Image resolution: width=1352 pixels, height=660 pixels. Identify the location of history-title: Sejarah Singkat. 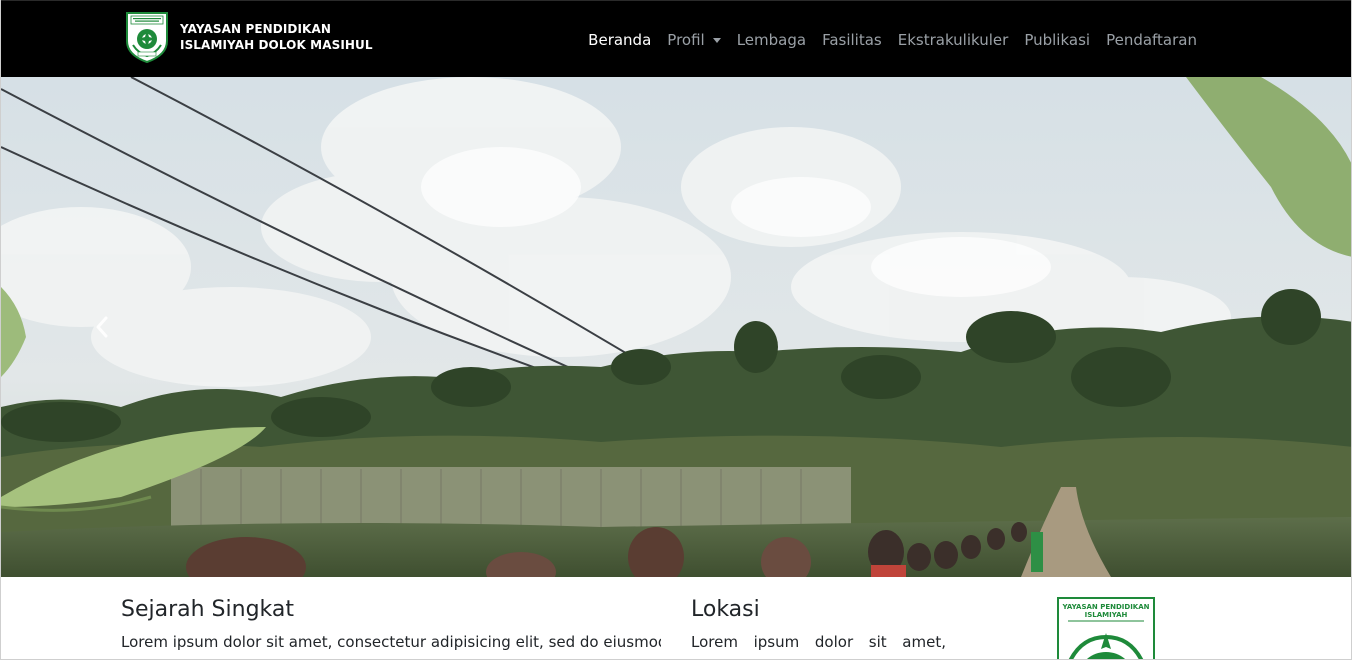
(208, 609).